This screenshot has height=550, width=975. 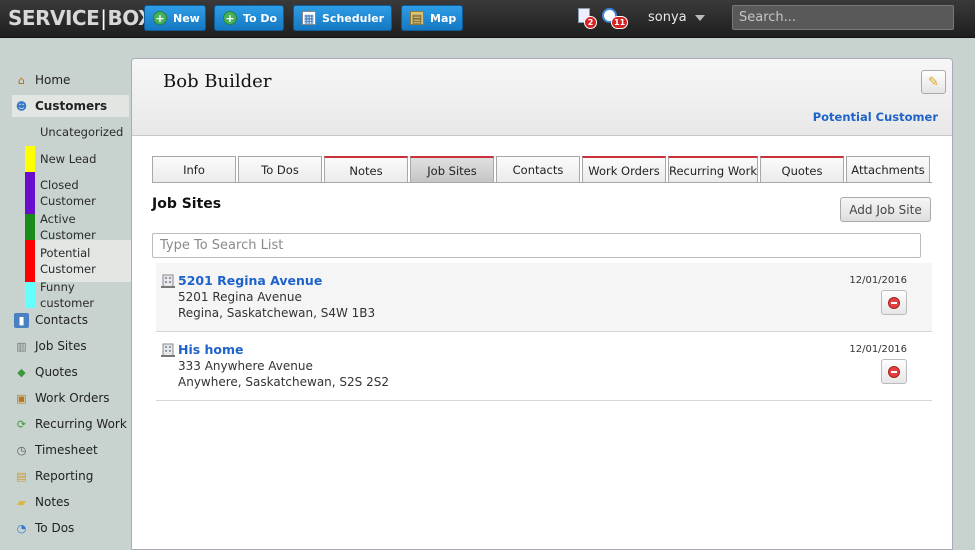 I want to click on sidebar-item-timesheet: ◷ Timesheet, so click(x=56, y=450).